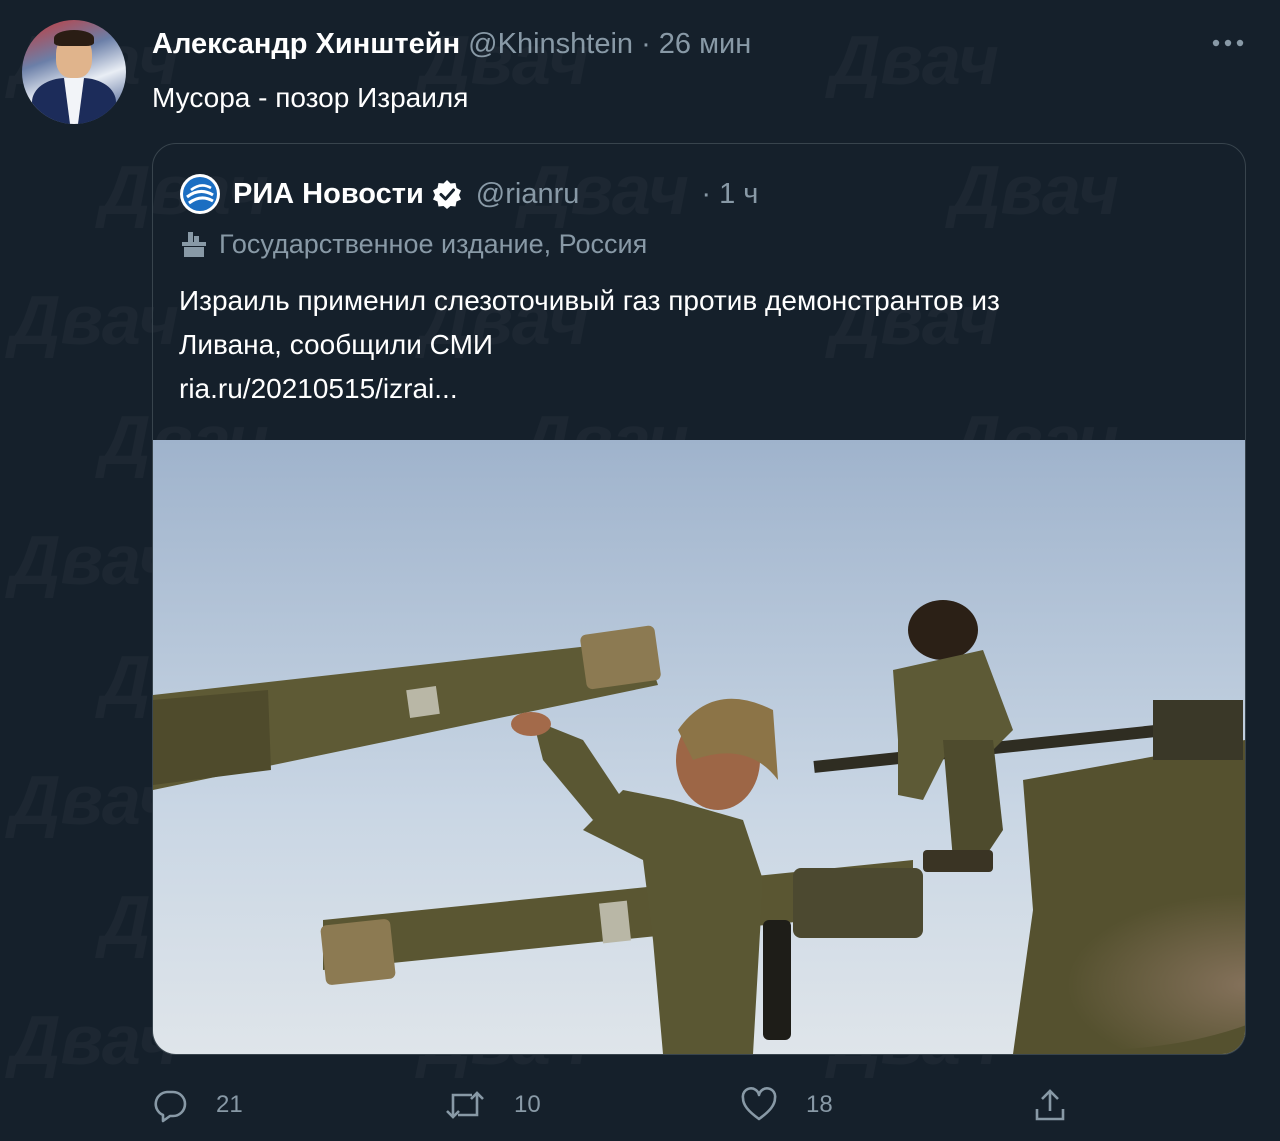 The image size is (1280, 1141). I want to click on retweet-button: 10, so click(492, 1105).